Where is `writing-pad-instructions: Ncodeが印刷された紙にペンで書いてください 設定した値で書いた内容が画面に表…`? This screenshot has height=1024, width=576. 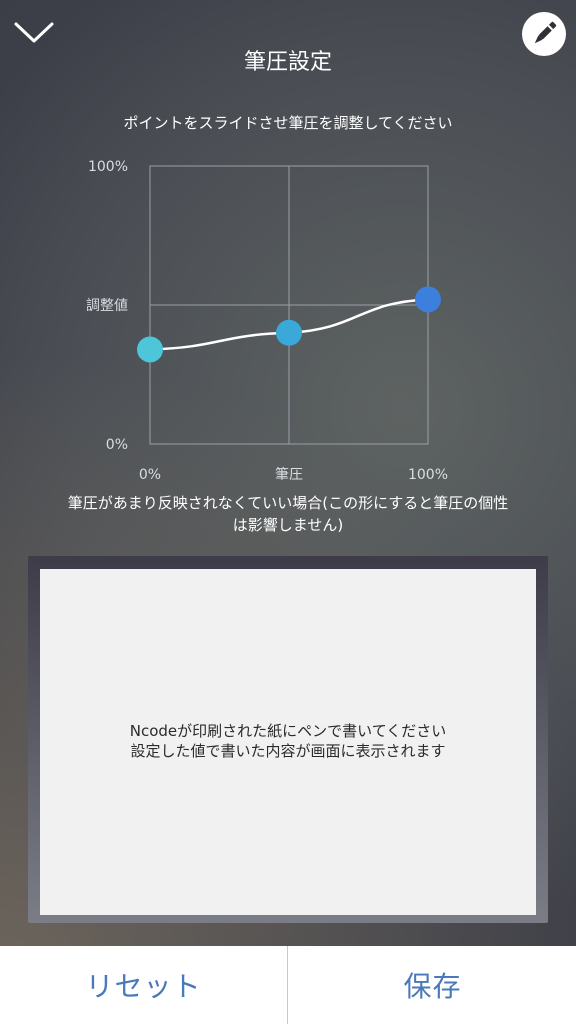
writing-pad-instructions: Ncodeが印刷された紙にペンで書いてください 設定した値で書いた内容が画面に表… is located at coordinates (288, 741).